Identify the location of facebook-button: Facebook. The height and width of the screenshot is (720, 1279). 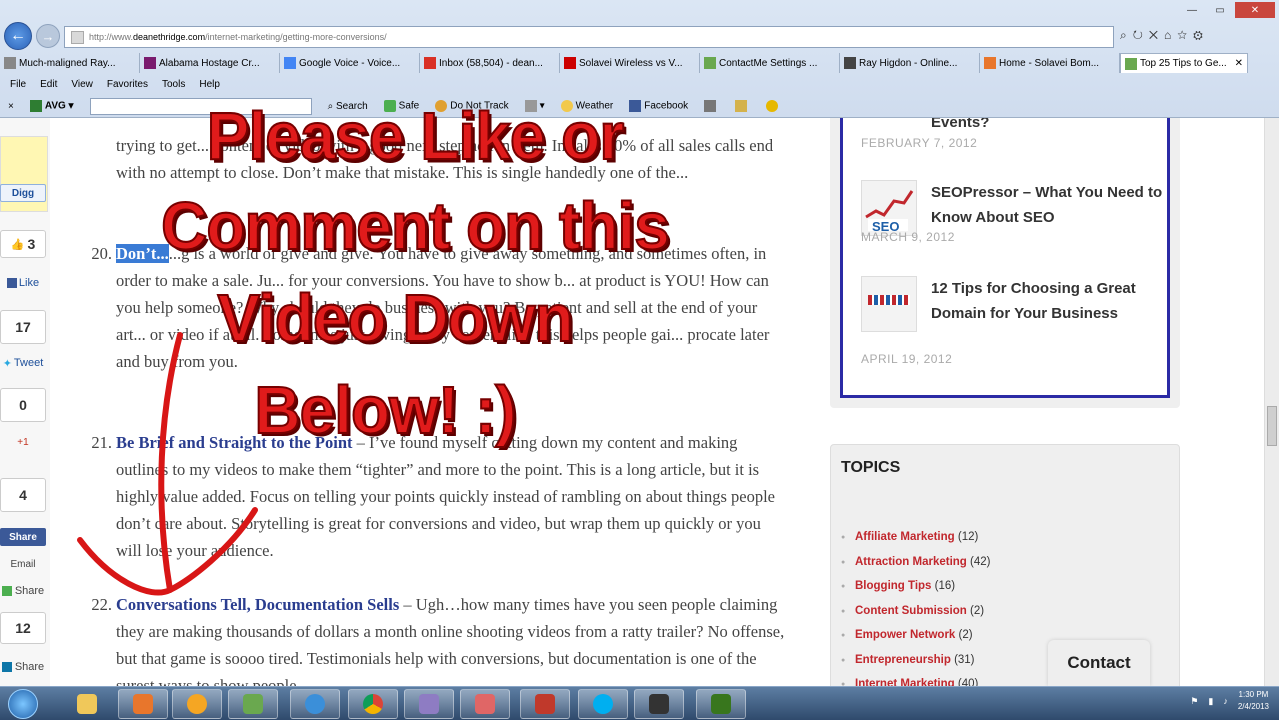
(658, 106).